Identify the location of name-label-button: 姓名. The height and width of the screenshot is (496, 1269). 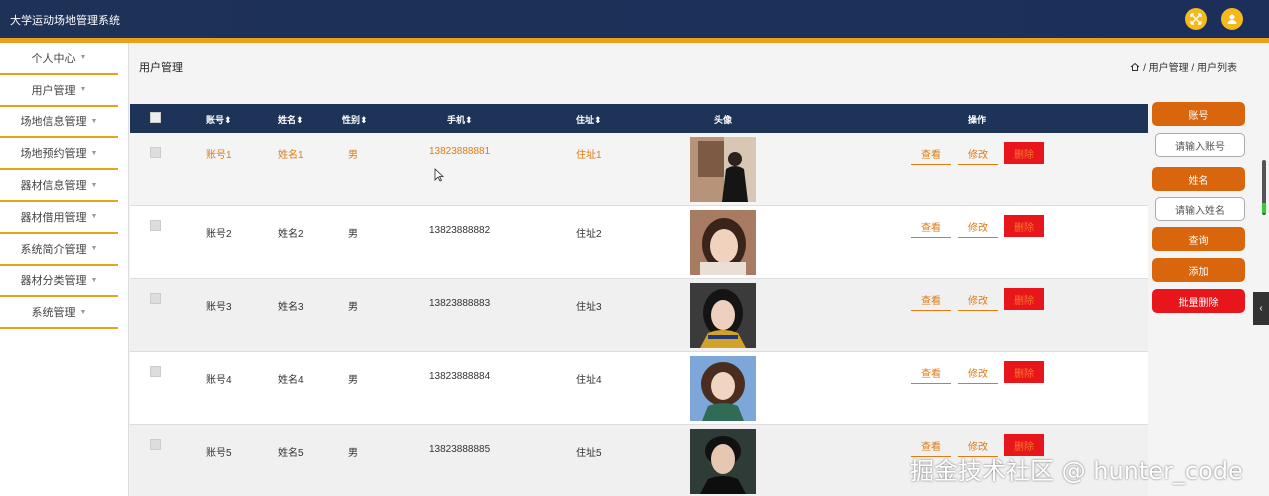
(1198, 179).